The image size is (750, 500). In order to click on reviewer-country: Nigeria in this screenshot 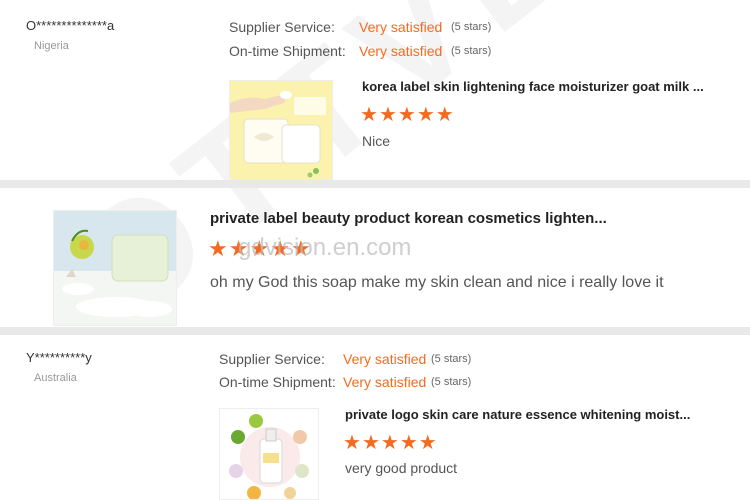, I will do `click(51, 46)`.